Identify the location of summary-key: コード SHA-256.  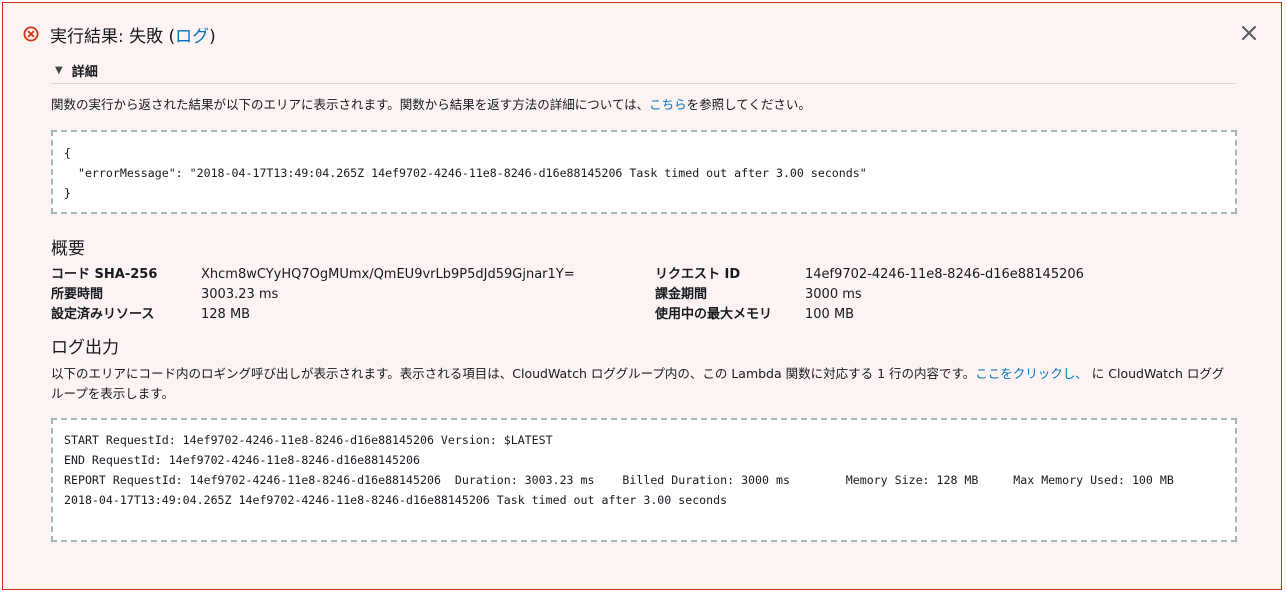
(104, 274).